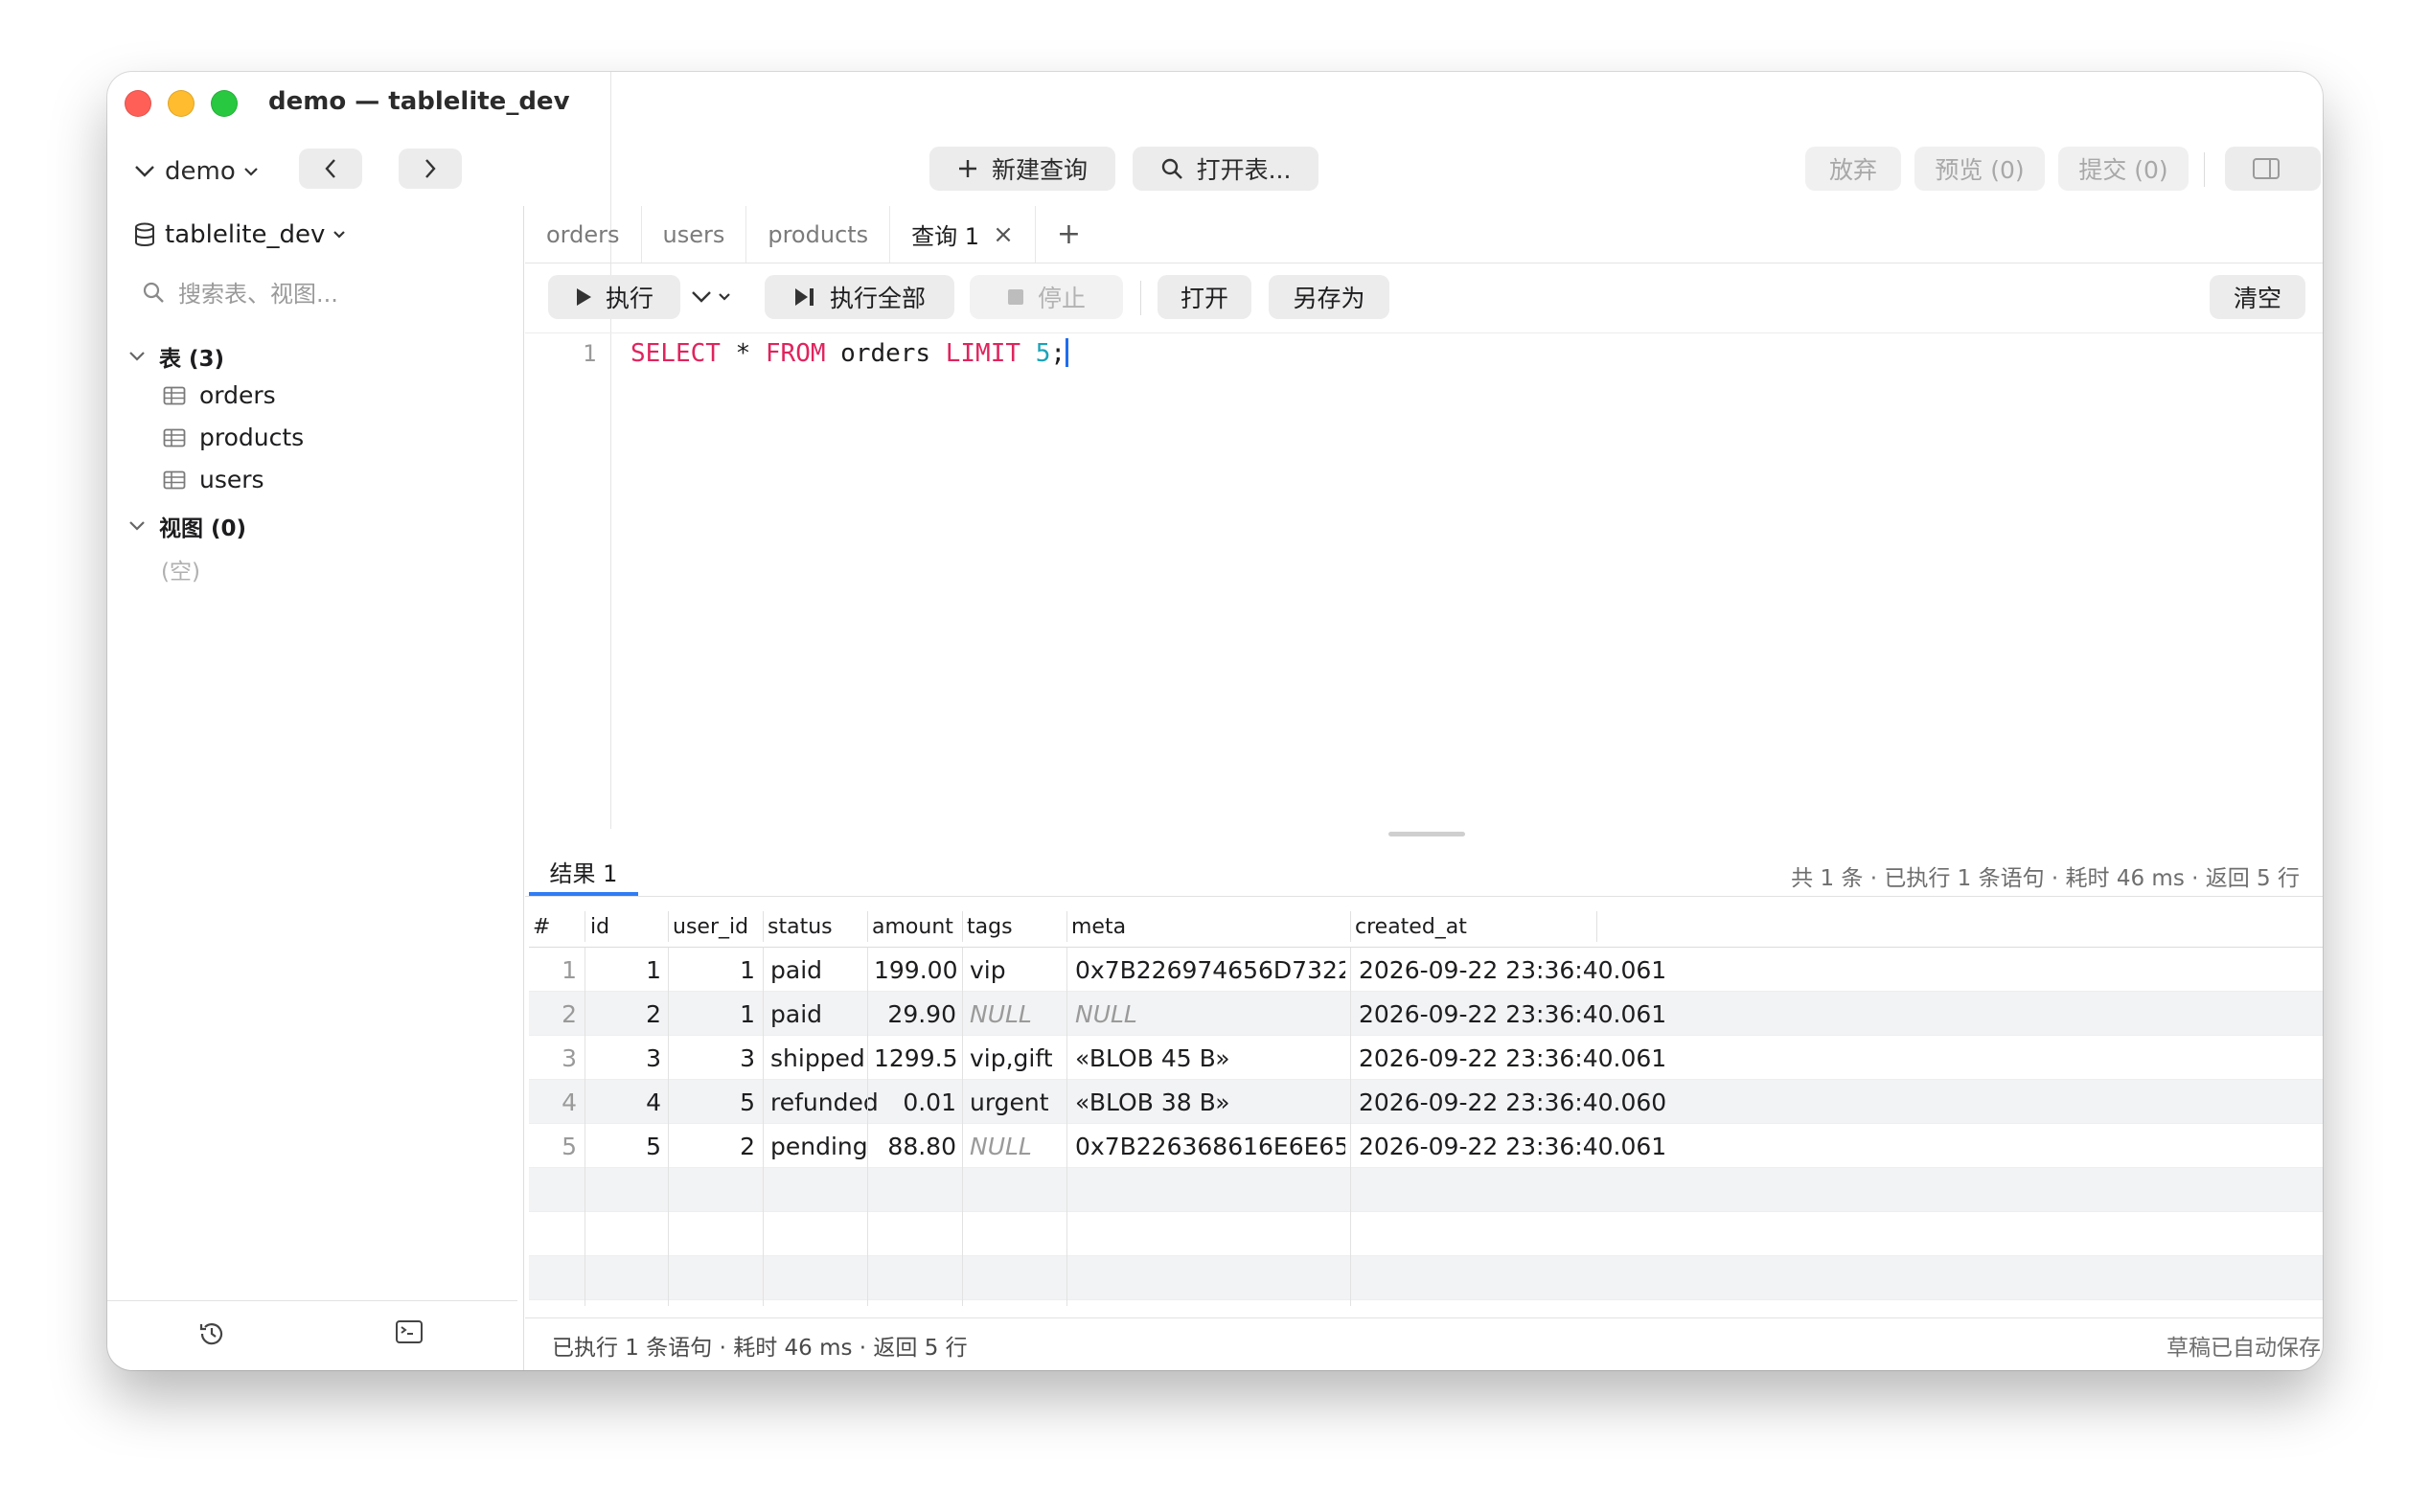 The height and width of the screenshot is (1512, 2430). Describe the element at coordinates (2123, 169) in the screenshot. I see `commit-button: 提交 (0)` at that location.